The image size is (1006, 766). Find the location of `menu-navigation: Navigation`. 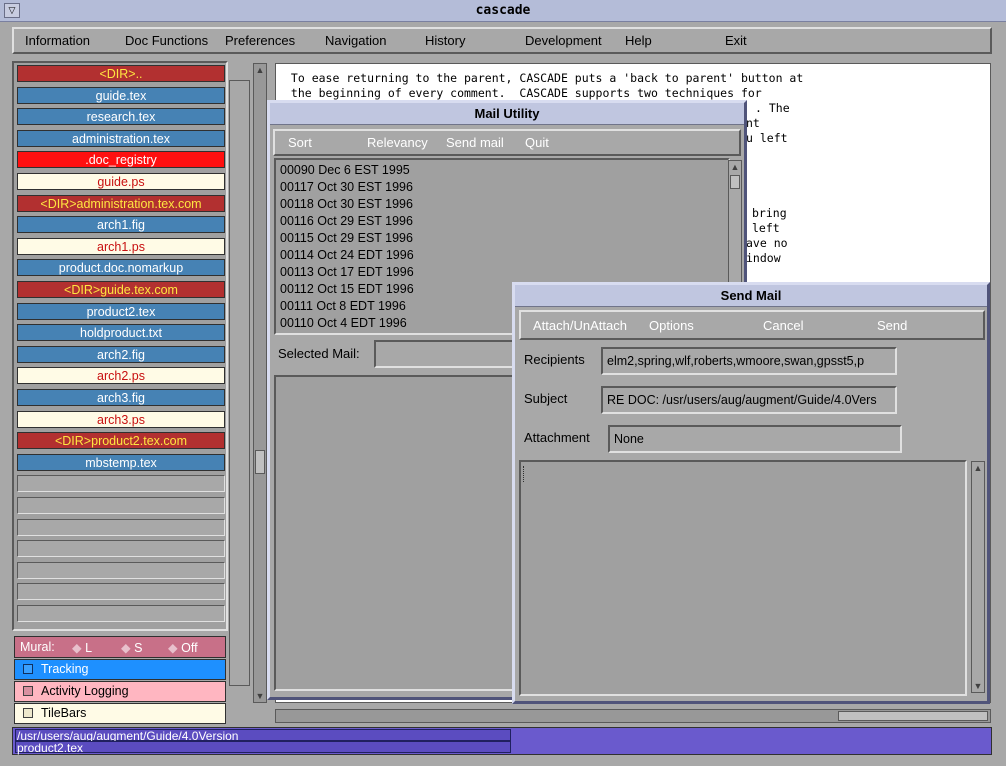

menu-navigation: Navigation is located at coordinates (355, 40).